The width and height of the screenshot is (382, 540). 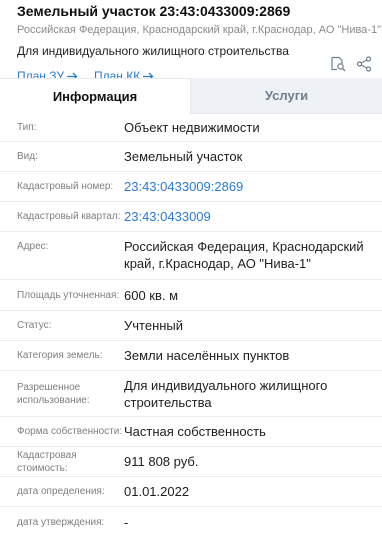 What do you see at coordinates (27, 127) in the screenshot?
I see `row-label: Тип:` at bounding box center [27, 127].